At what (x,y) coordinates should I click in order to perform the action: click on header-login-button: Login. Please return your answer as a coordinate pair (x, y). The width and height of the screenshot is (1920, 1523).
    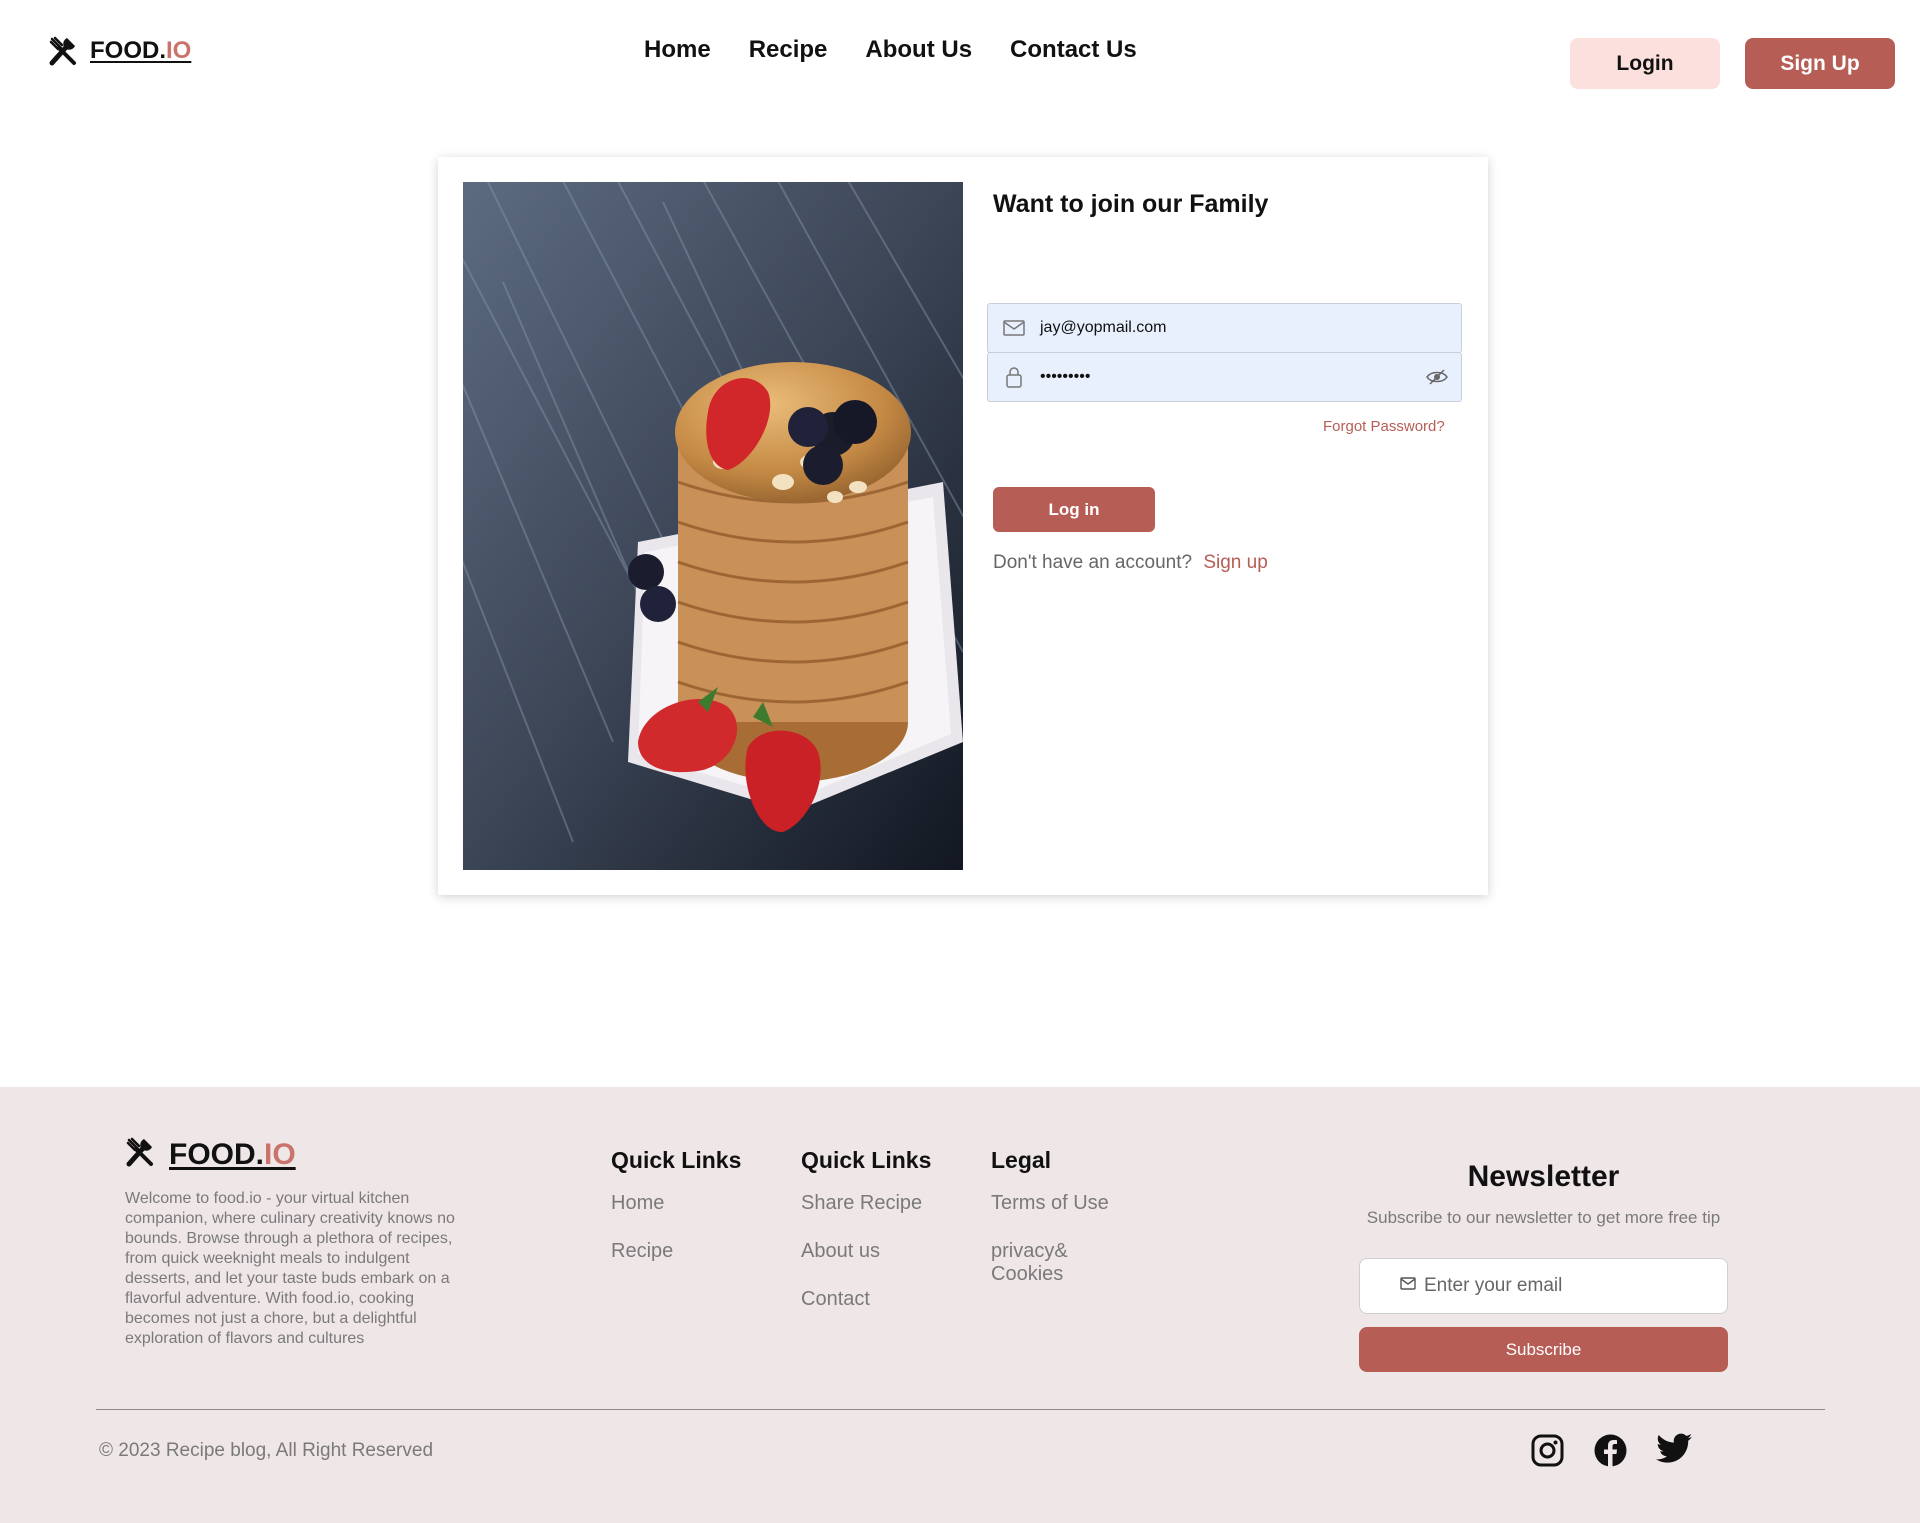
    Looking at the image, I should click on (1645, 63).